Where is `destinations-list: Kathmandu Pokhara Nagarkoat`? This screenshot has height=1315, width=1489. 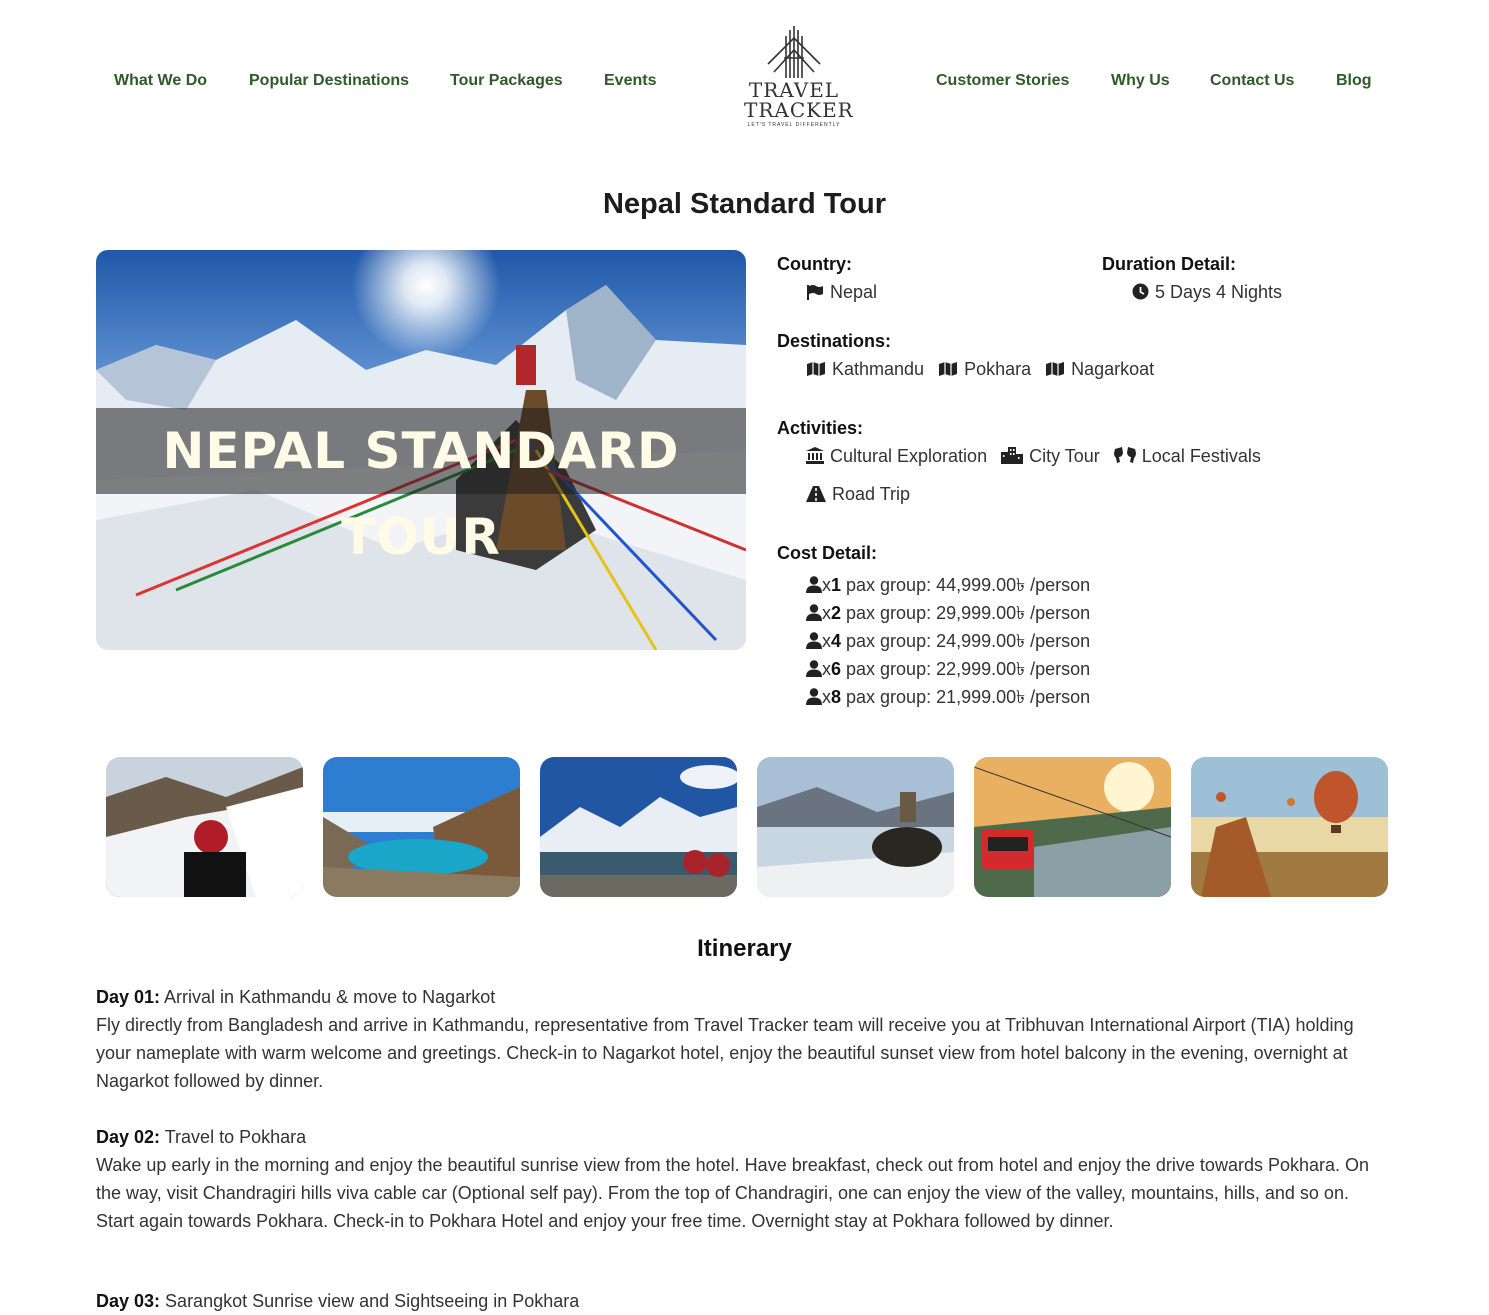 destinations-list: Kathmandu Pokhara Nagarkoat is located at coordinates (987, 370).